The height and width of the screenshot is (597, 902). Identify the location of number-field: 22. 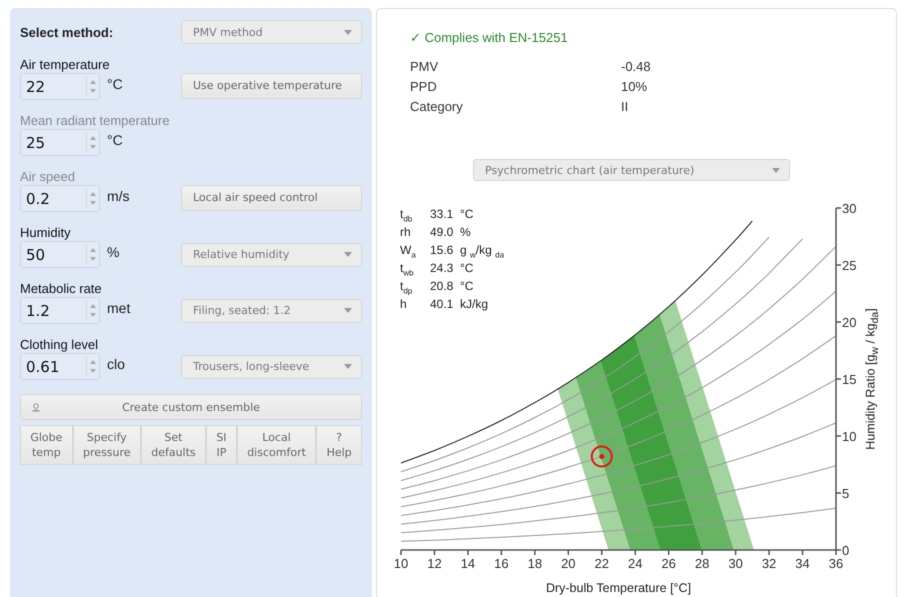
(60, 86).